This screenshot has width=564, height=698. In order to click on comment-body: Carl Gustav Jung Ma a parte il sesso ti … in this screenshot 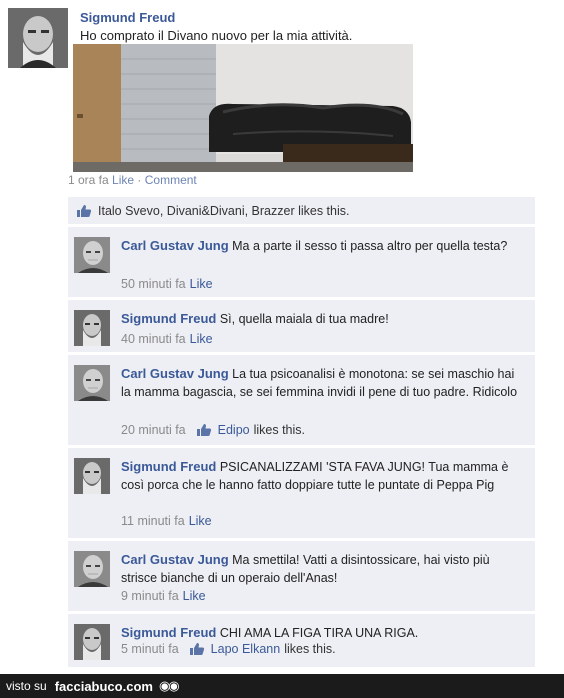, I will do `click(321, 246)`.